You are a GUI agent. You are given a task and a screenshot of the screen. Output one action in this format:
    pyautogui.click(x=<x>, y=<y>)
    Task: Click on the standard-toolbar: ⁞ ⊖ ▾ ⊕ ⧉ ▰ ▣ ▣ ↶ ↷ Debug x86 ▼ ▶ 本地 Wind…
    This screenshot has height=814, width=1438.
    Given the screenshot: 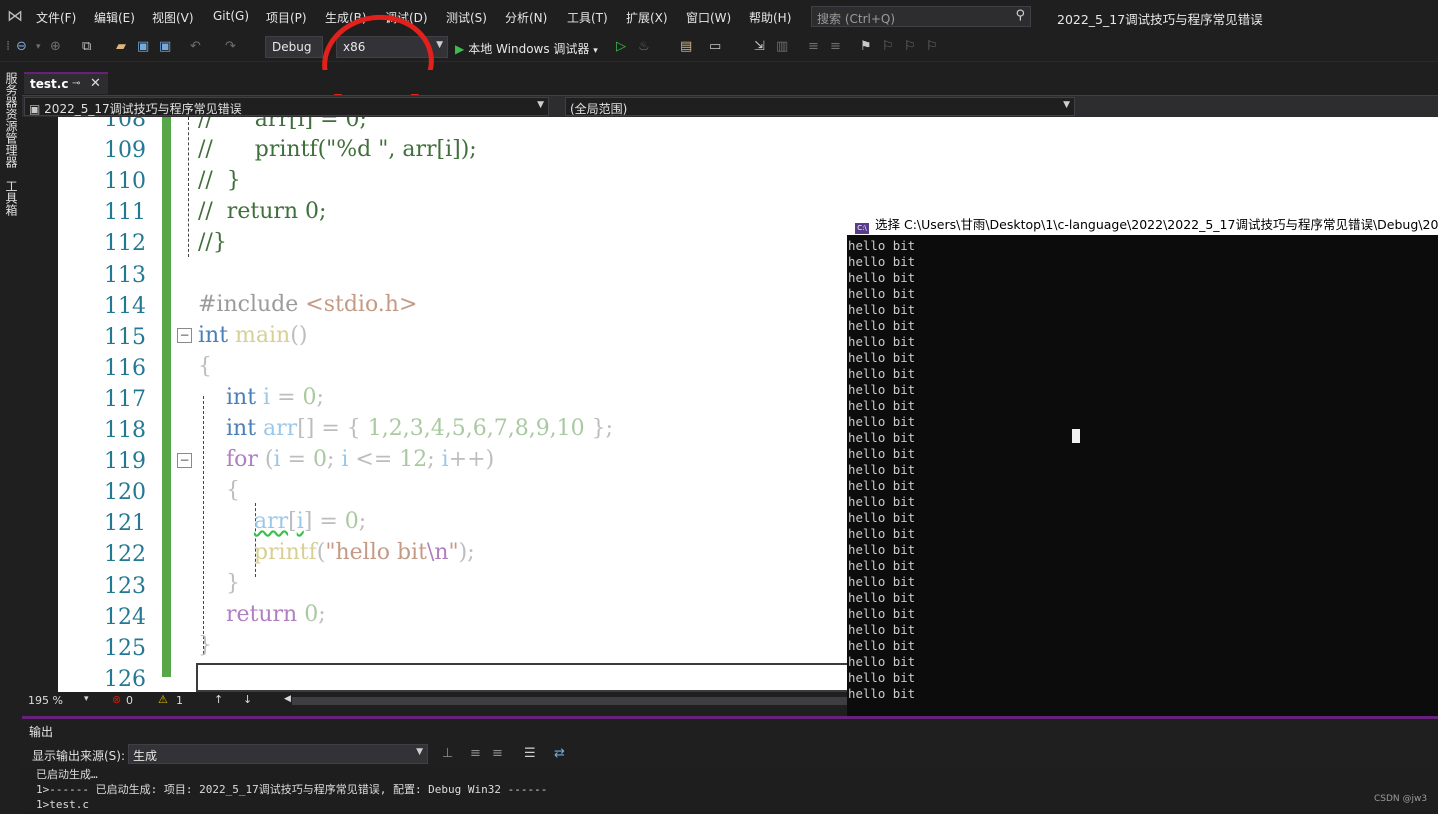 What is the action you would take?
    pyautogui.click(x=719, y=47)
    